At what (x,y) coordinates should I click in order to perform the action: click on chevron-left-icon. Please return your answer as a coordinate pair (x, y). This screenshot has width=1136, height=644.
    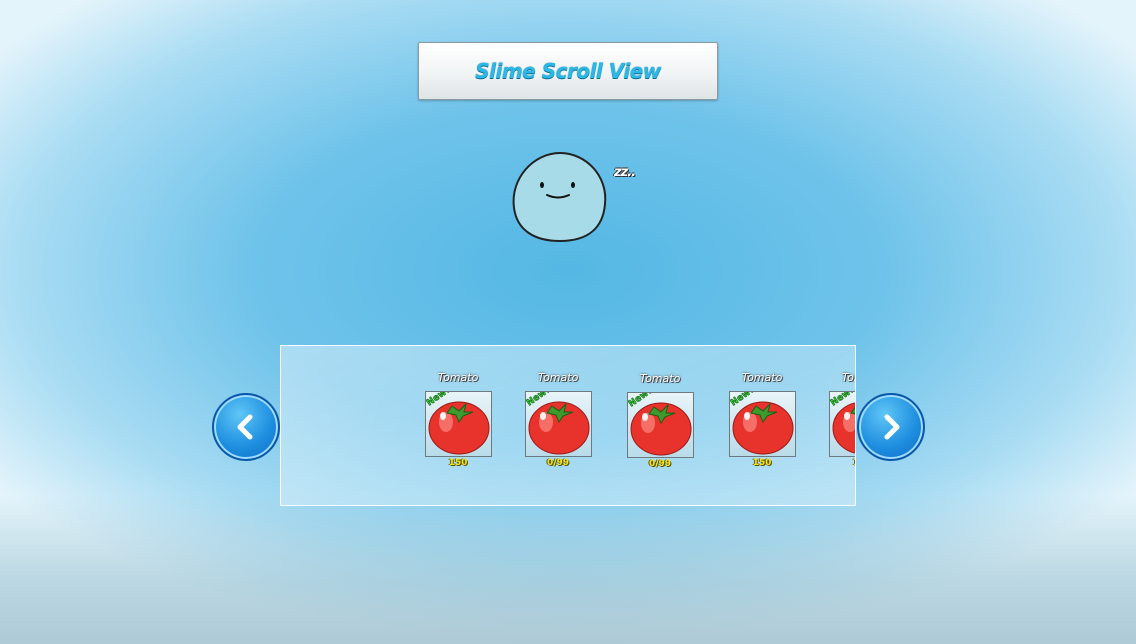
    Looking at the image, I should click on (245, 427).